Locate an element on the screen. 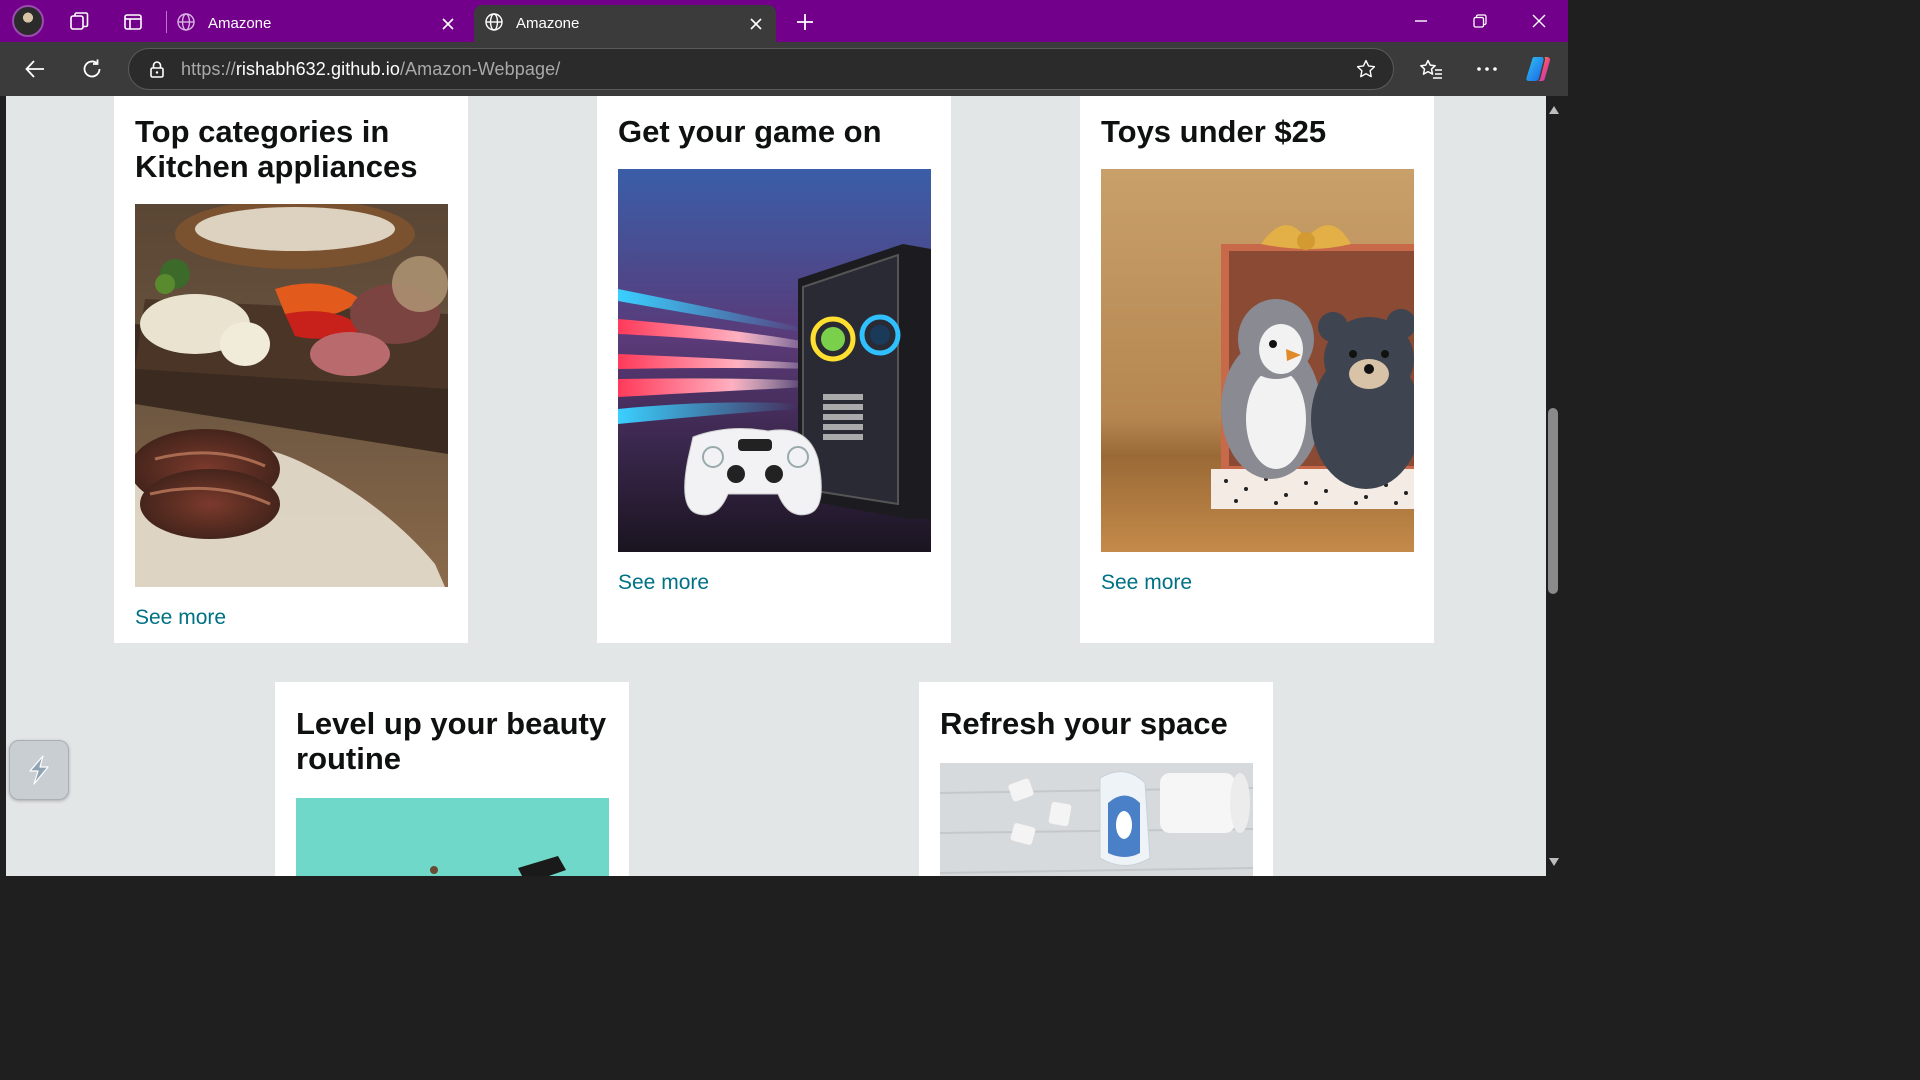 The height and width of the screenshot is (1080, 1920). card-title: Level up your beauty routine is located at coordinates (451, 741).